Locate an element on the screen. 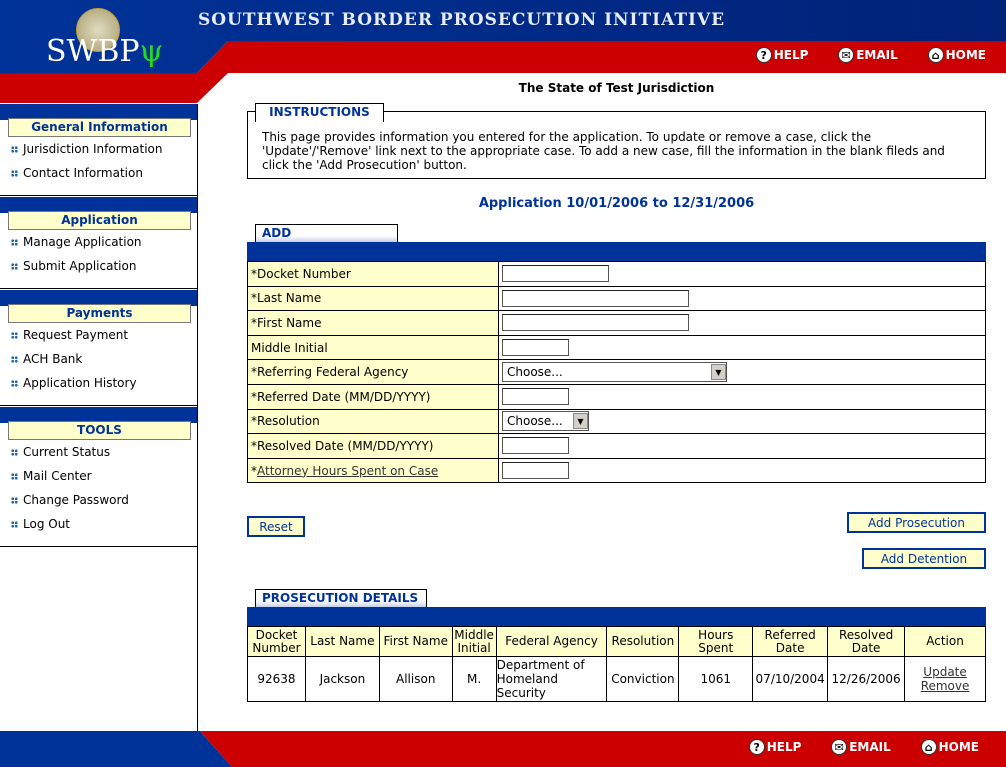 Image resolution: width=1006 pixels, height=767 pixels. sidebar-section-title: Payments is located at coordinates (99, 313).